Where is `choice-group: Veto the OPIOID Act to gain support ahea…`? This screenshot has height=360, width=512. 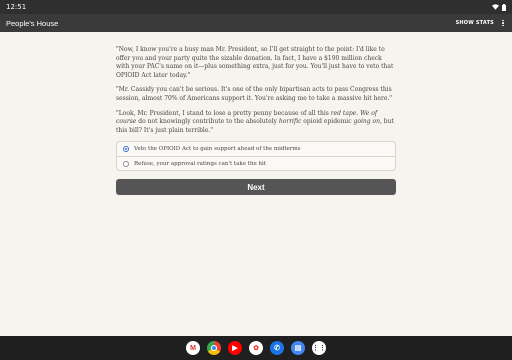
choice-group: Veto the OPIOID Act to gain support ahea… is located at coordinates (256, 156).